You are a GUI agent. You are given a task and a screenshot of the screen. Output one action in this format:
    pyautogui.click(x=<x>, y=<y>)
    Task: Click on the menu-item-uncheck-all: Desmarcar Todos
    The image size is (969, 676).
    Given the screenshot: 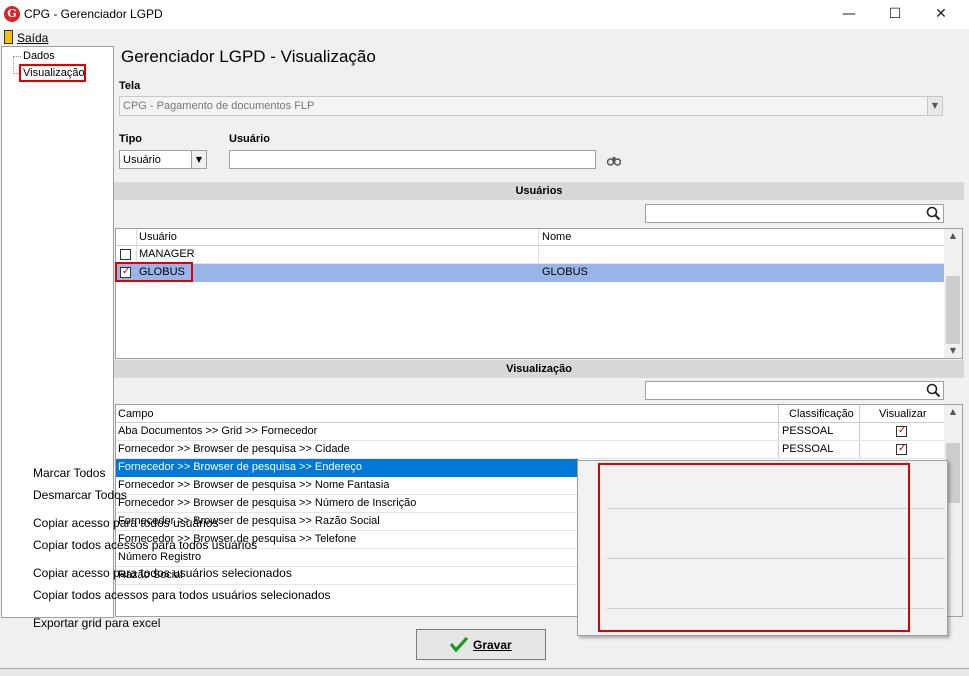 What is the action you would take?
    pyautogui.click(x=80, y=495)
    